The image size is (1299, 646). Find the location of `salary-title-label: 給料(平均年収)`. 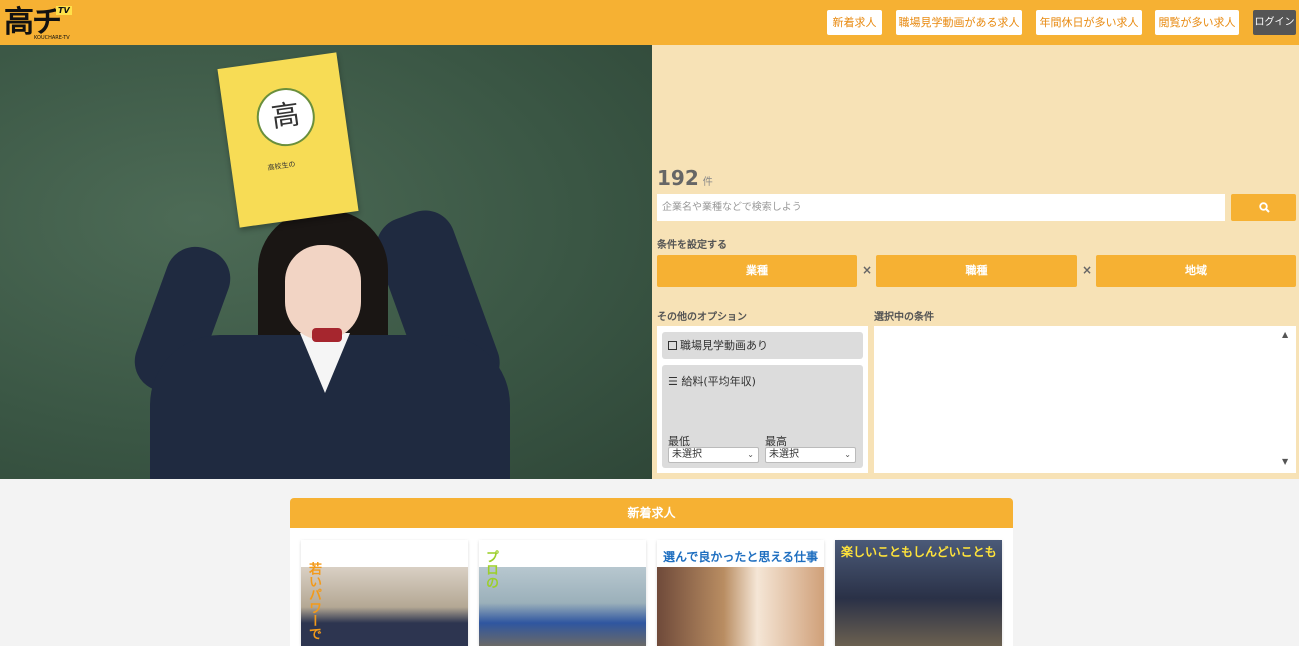

salary-title-label: 給料(平均年収) is located at coordinates (718, 381).